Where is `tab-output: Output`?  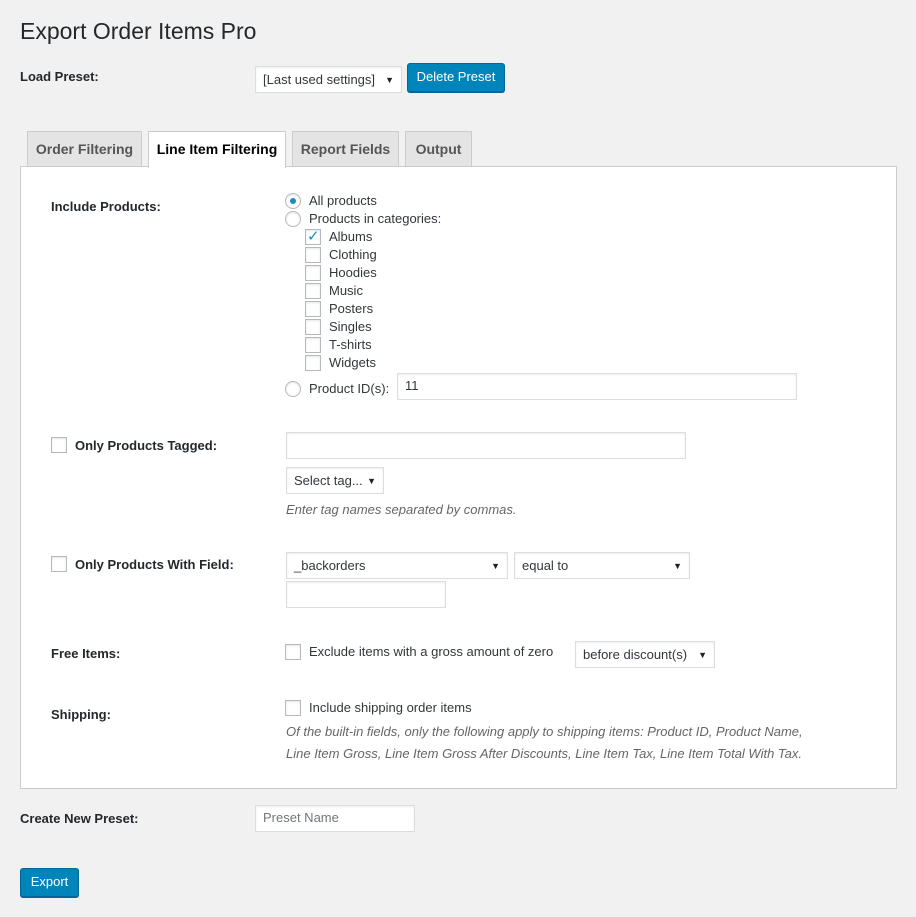
tab-output: Output is located at coordinates (438, 149).